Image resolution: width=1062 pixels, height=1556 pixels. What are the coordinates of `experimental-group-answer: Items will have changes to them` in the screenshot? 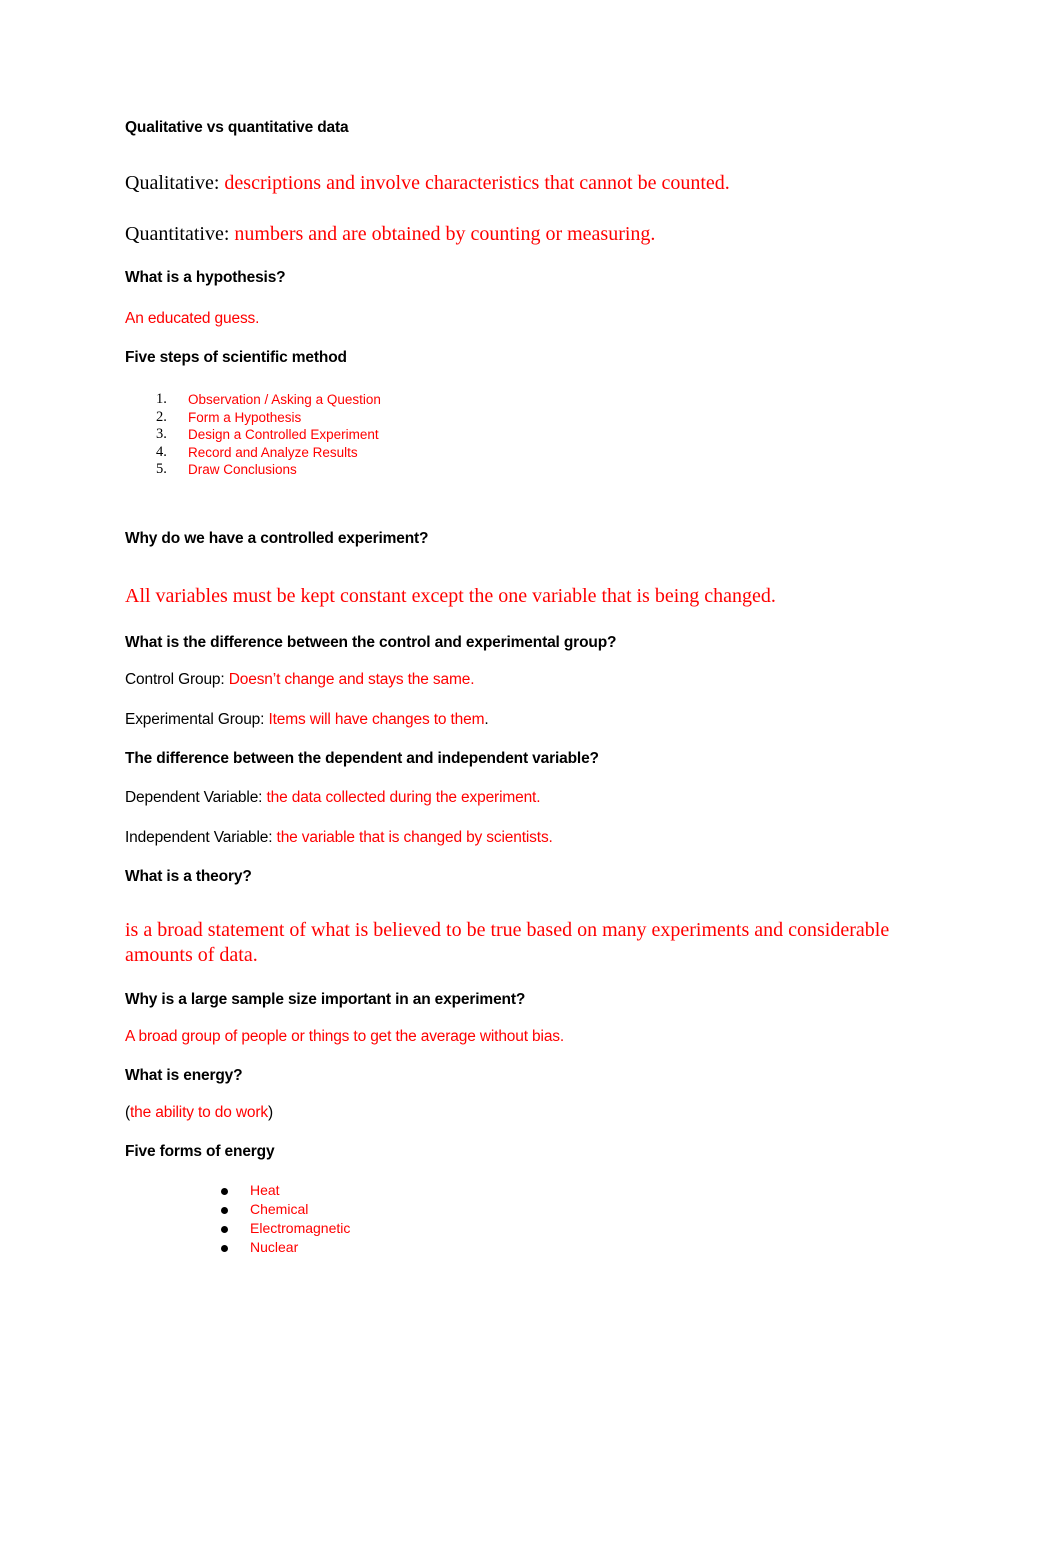 It's located at (376, 719).